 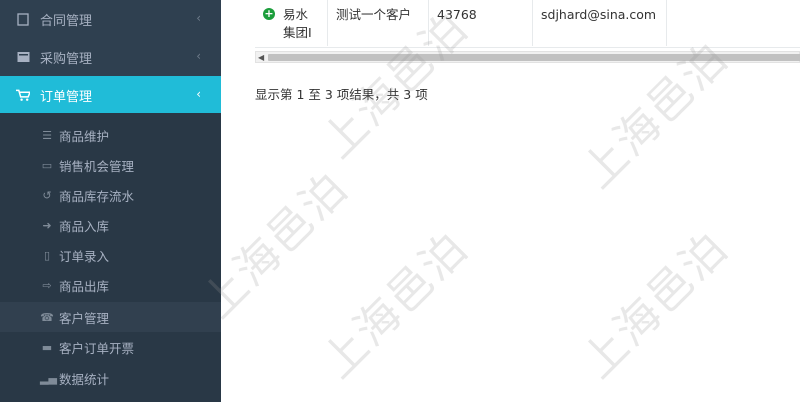 What do you see at coordinates (47, 285) in the screenshot?
I see `sign-out-icon: ⇨` at bounding box center [47, 285].